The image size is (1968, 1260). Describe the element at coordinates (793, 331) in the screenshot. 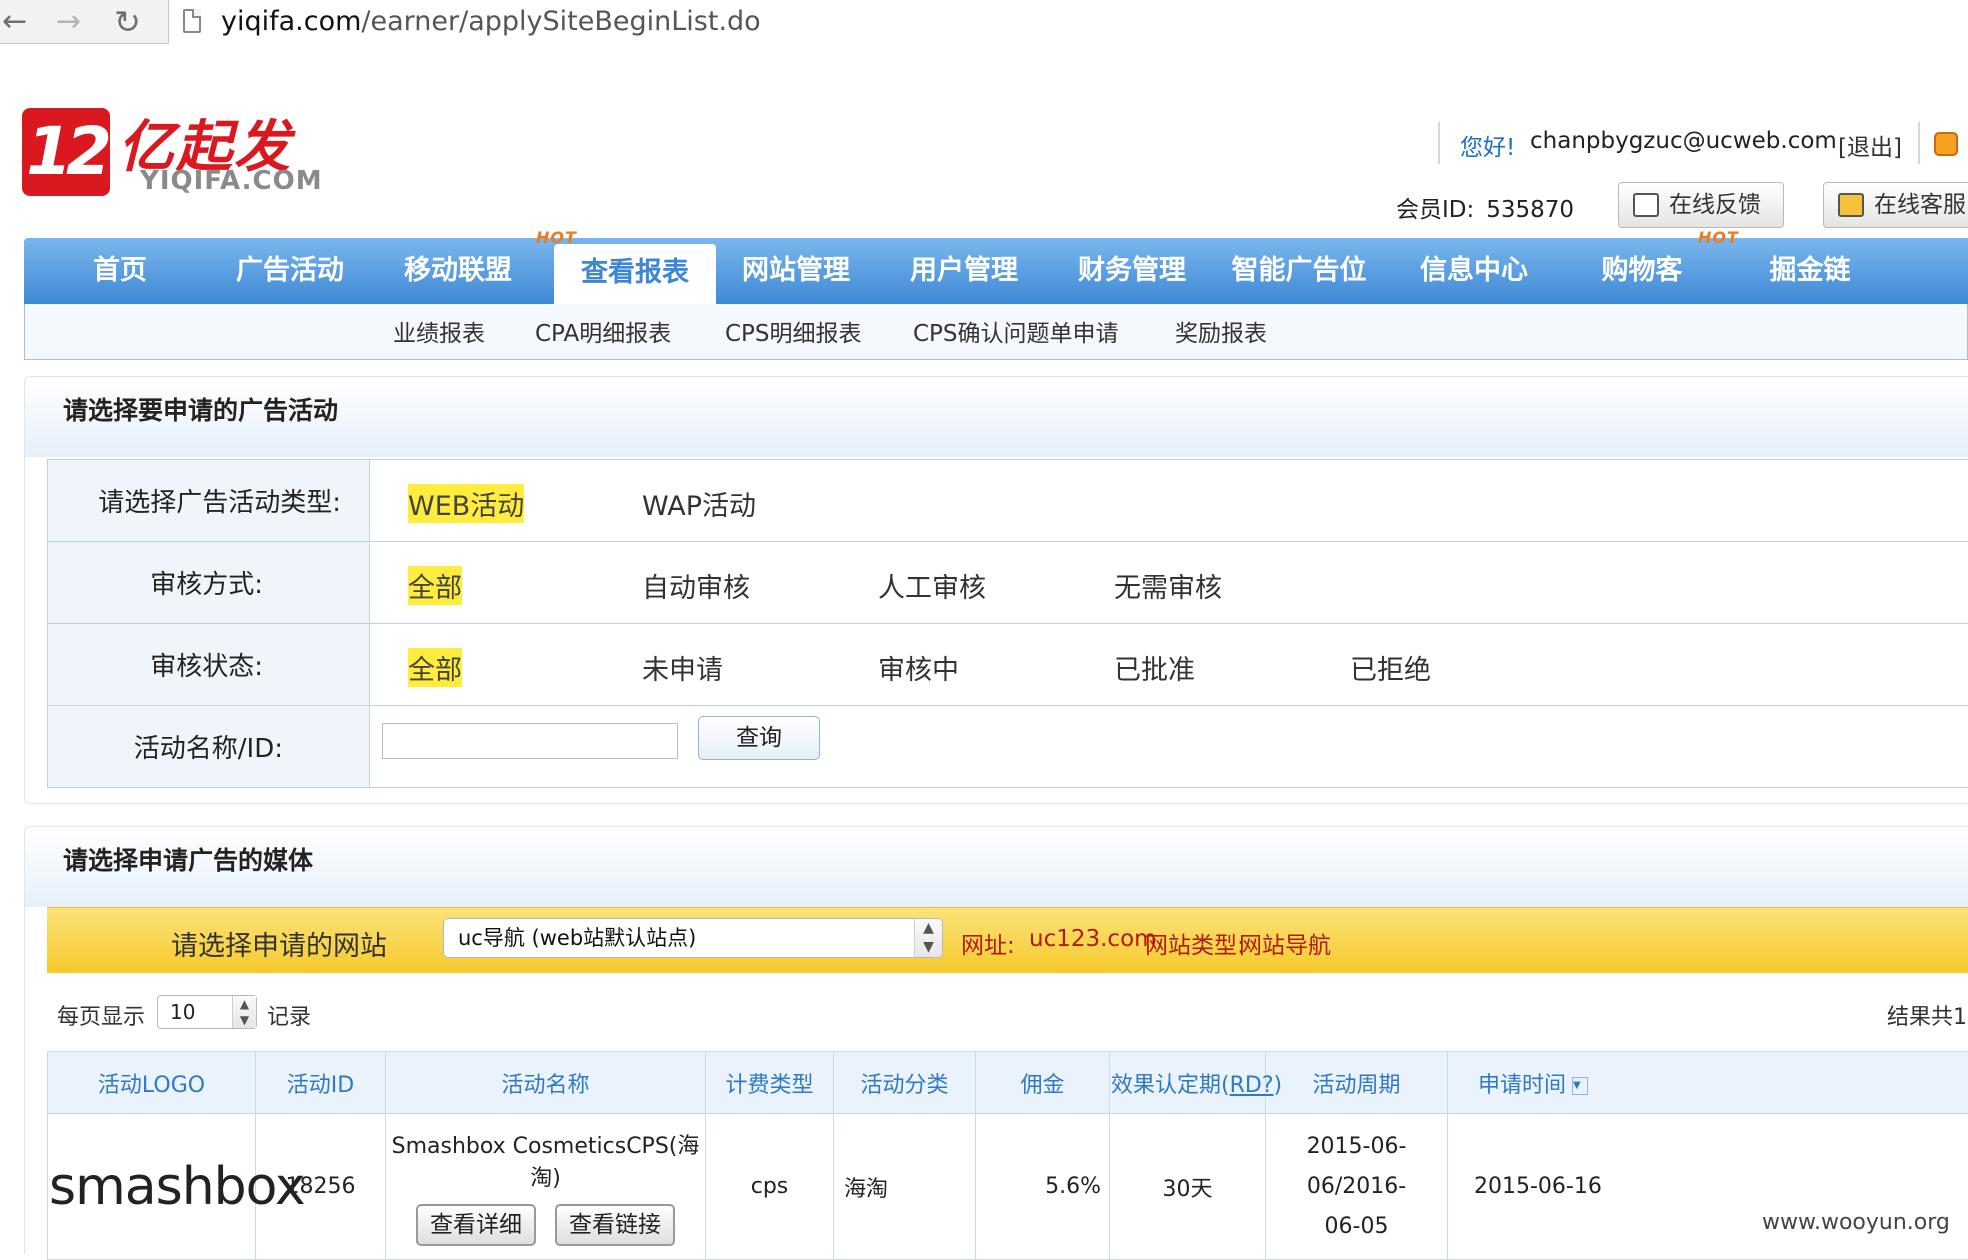

I see `sub-nav-cps-detail-report: CPS明细报表` at that location.